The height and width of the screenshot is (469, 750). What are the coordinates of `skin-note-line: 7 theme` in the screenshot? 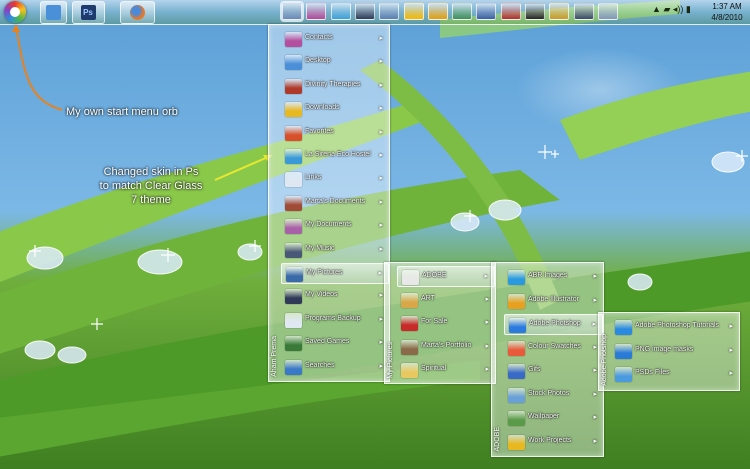 It's located at (151, 200).